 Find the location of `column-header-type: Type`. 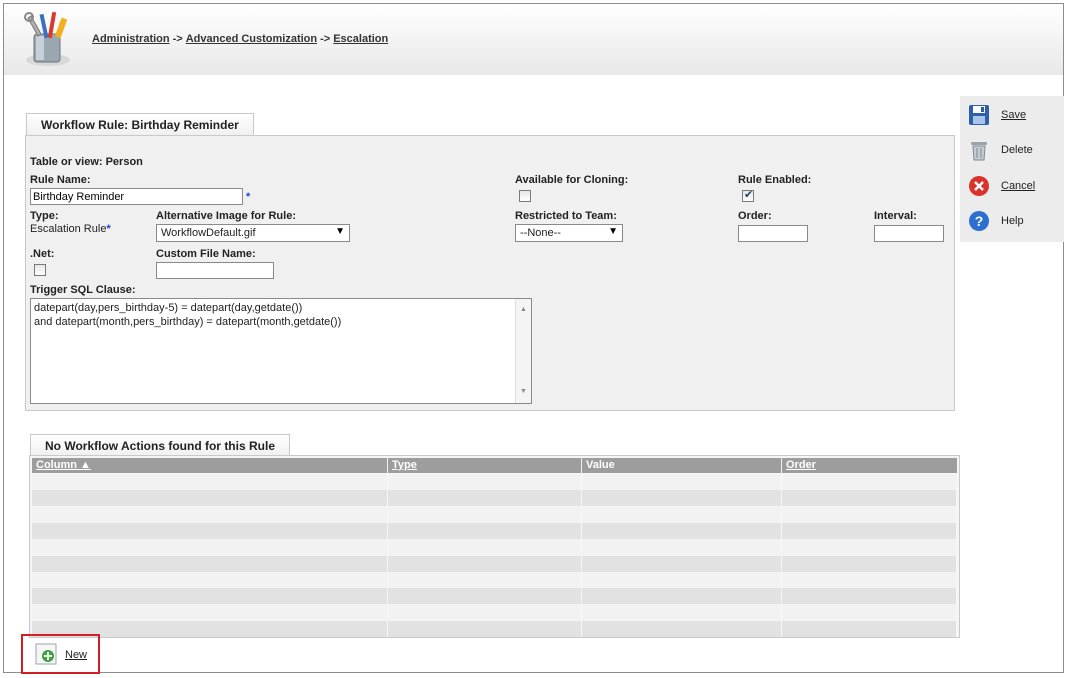

column-header-type: Type is located at coordinates (485, 465).